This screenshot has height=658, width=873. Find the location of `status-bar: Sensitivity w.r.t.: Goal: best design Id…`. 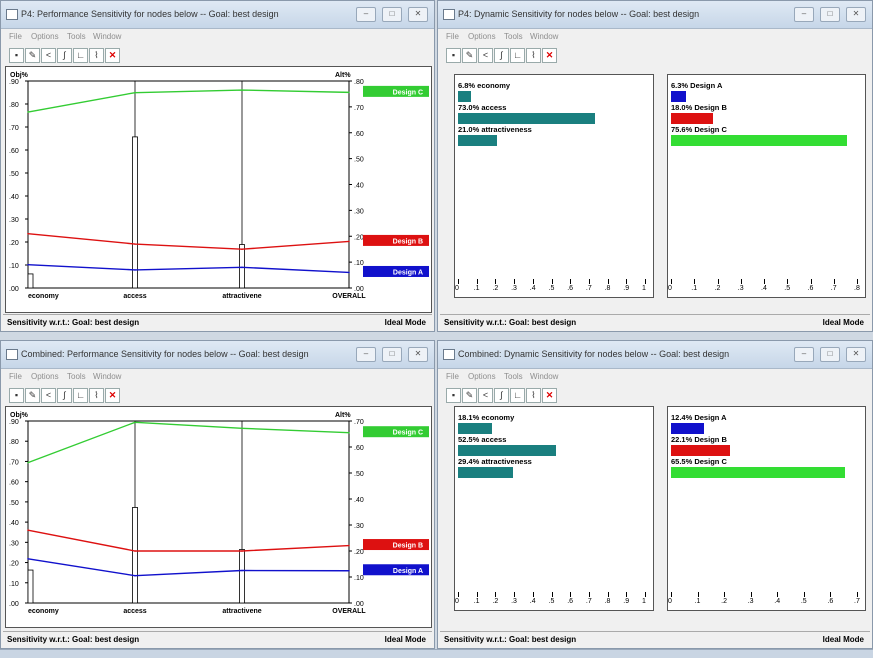

status-bar: Sensitivity w.r.t.: Goal: best design Id… is located at coordinates (655, 322).